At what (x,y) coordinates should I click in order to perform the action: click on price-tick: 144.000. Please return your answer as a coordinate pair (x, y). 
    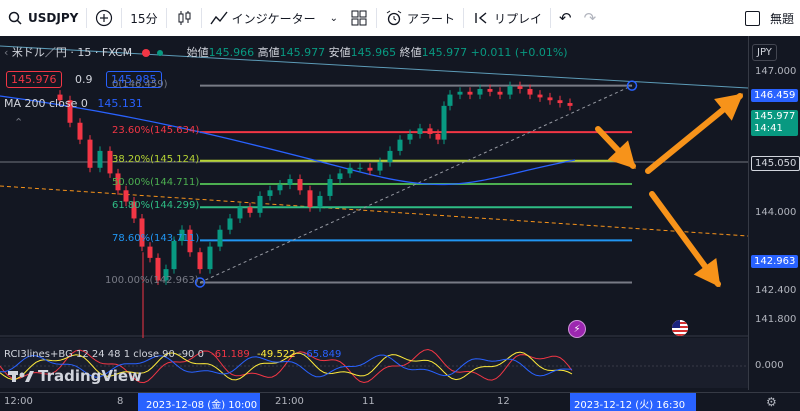
    Looking at the image, I should click on (776, 212).